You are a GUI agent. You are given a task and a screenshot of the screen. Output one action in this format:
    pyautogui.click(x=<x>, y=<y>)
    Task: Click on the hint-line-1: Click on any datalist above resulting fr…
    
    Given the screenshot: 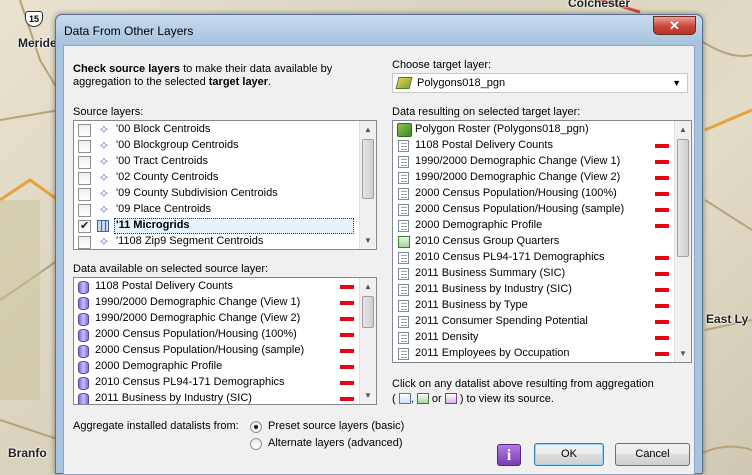 What is the action you would take?
    pyautogui.click(x=523, y=384)
    